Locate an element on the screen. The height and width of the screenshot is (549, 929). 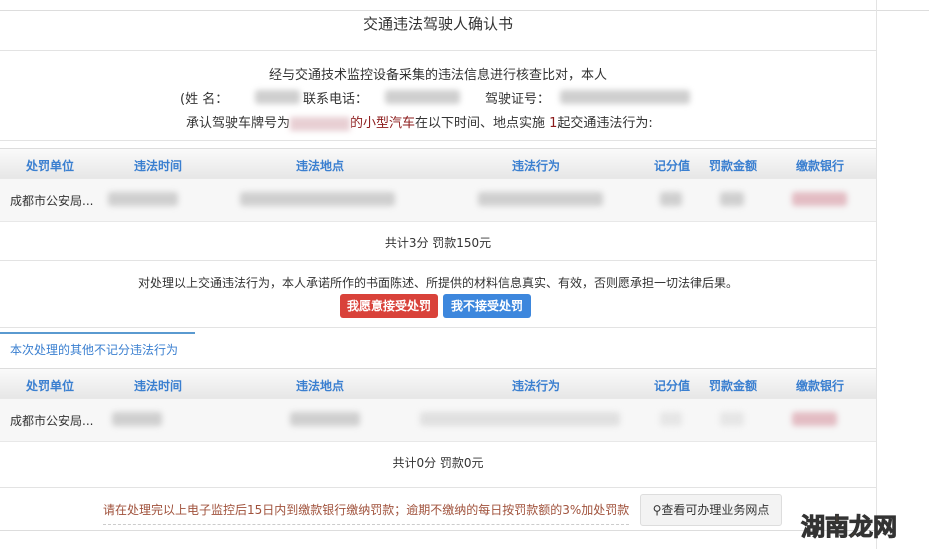
license-label: 驾驶证号： is located at coordinates (518, 99).